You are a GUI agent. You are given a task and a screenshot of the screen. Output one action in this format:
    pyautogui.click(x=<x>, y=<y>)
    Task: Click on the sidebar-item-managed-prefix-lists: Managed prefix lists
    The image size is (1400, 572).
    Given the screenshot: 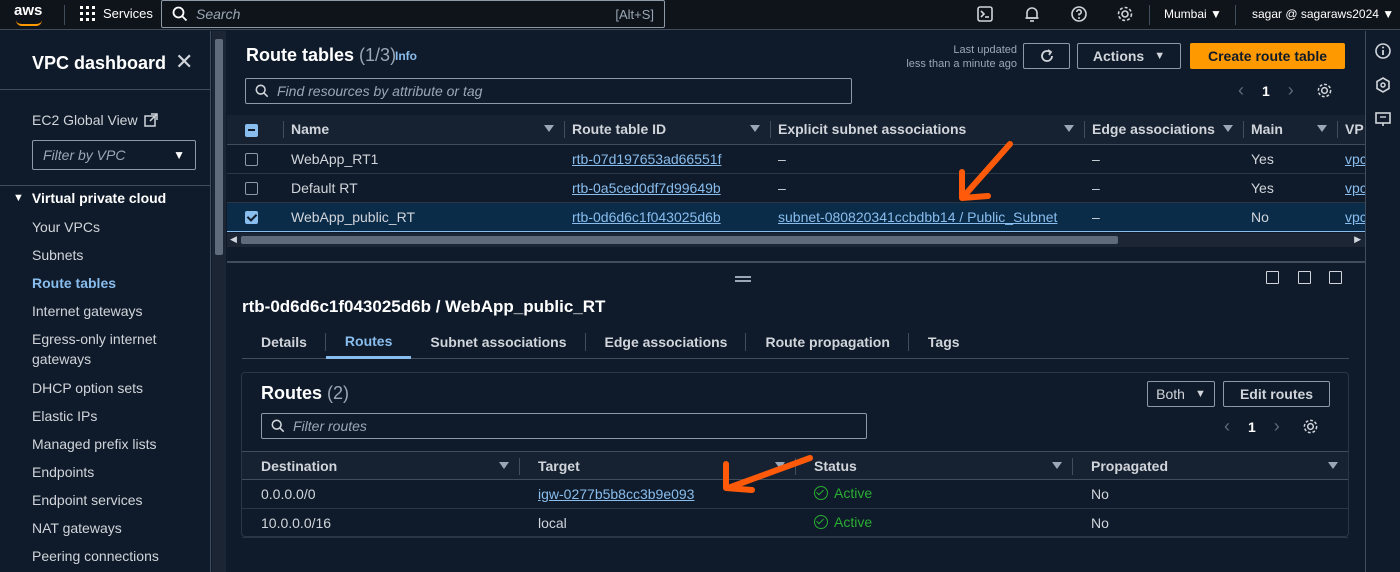 What is the action you would take?
    pyautogui.click(x=117, y=444)
    